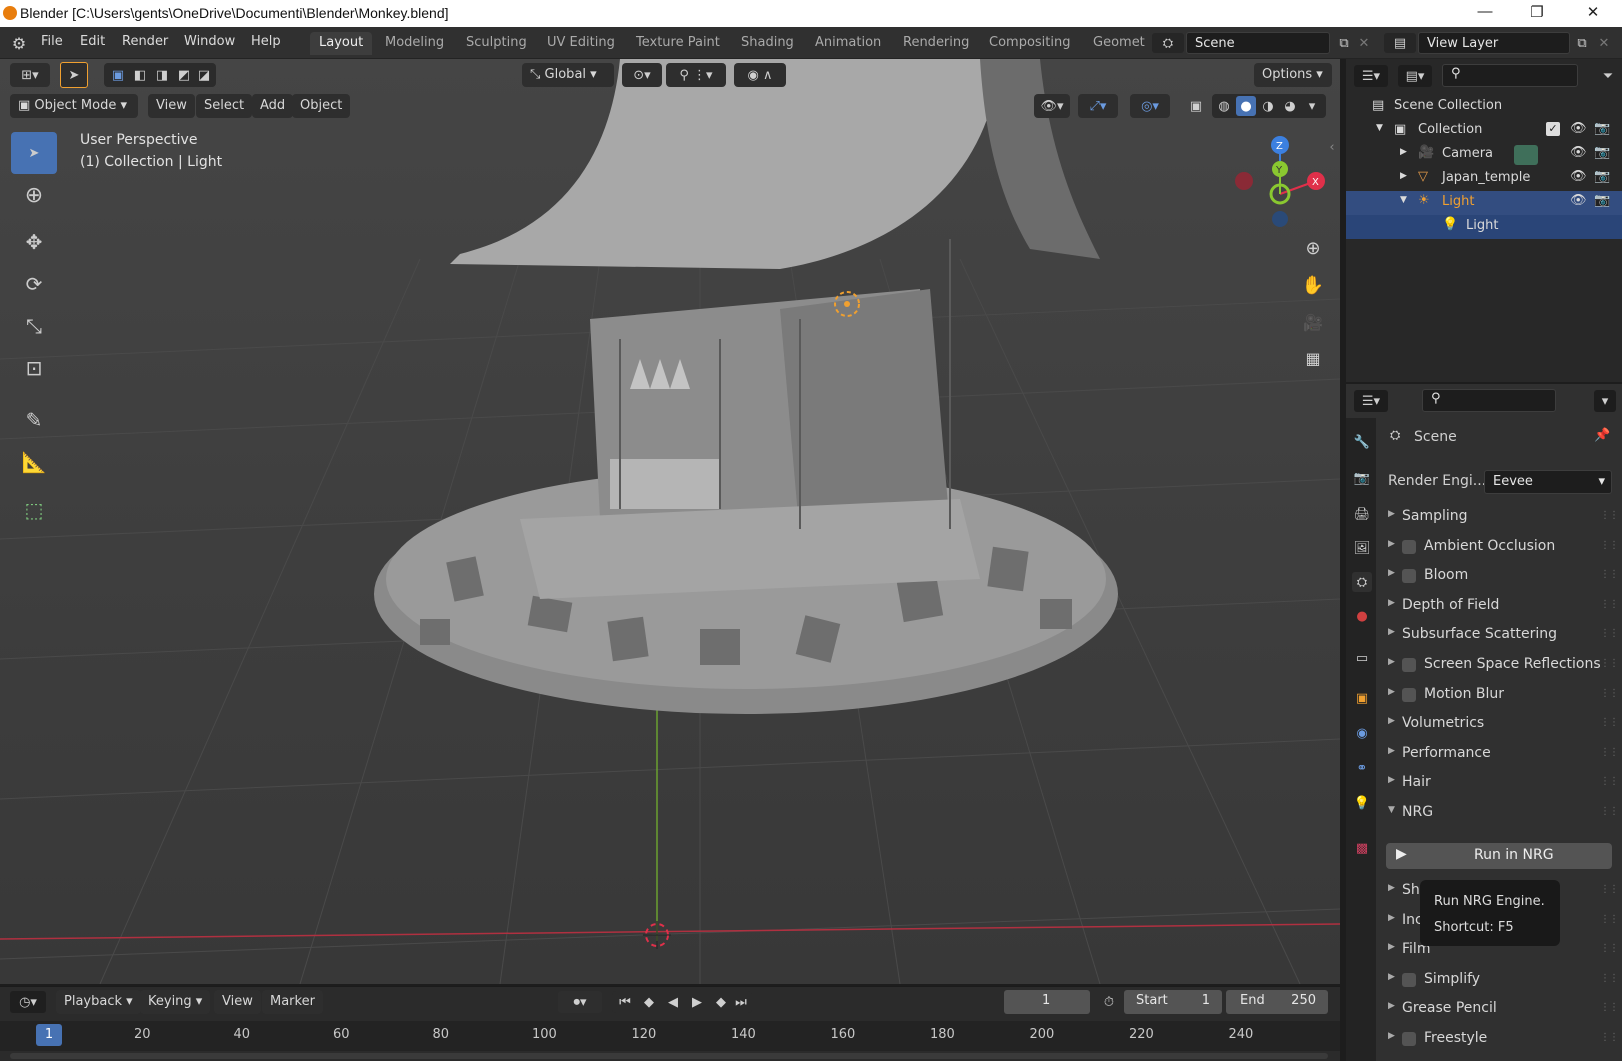  I want to click on output-tab-icon: 🖨, so click(1362, 514).